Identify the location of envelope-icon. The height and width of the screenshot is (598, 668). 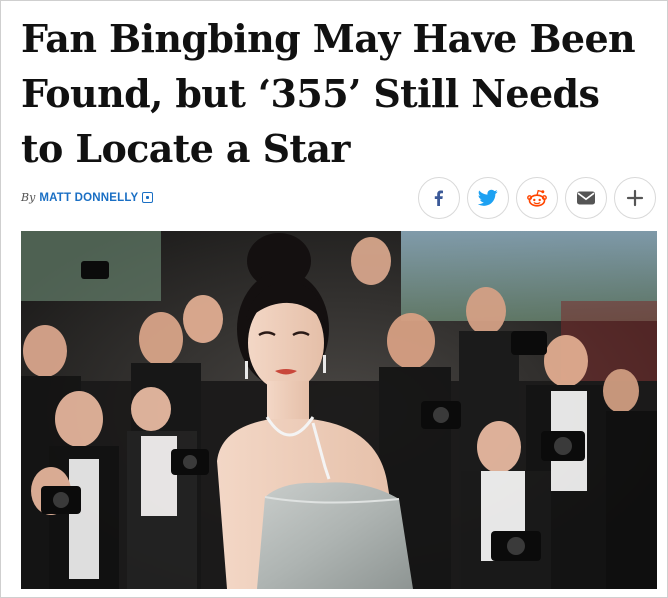
(586, 198).